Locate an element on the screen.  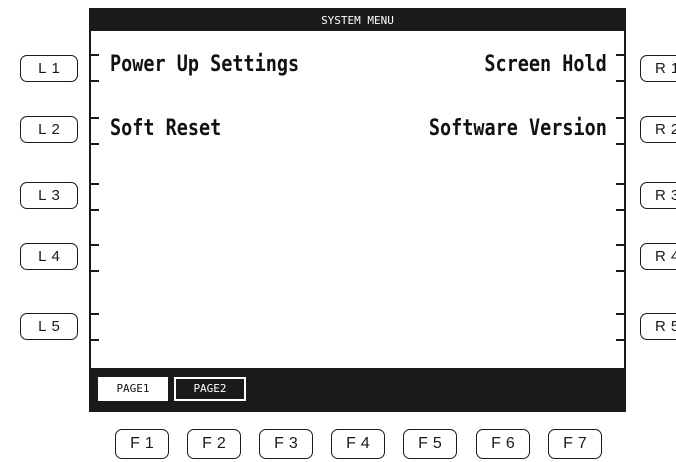
button-r2: R2 is located at coordinates (658, 129).